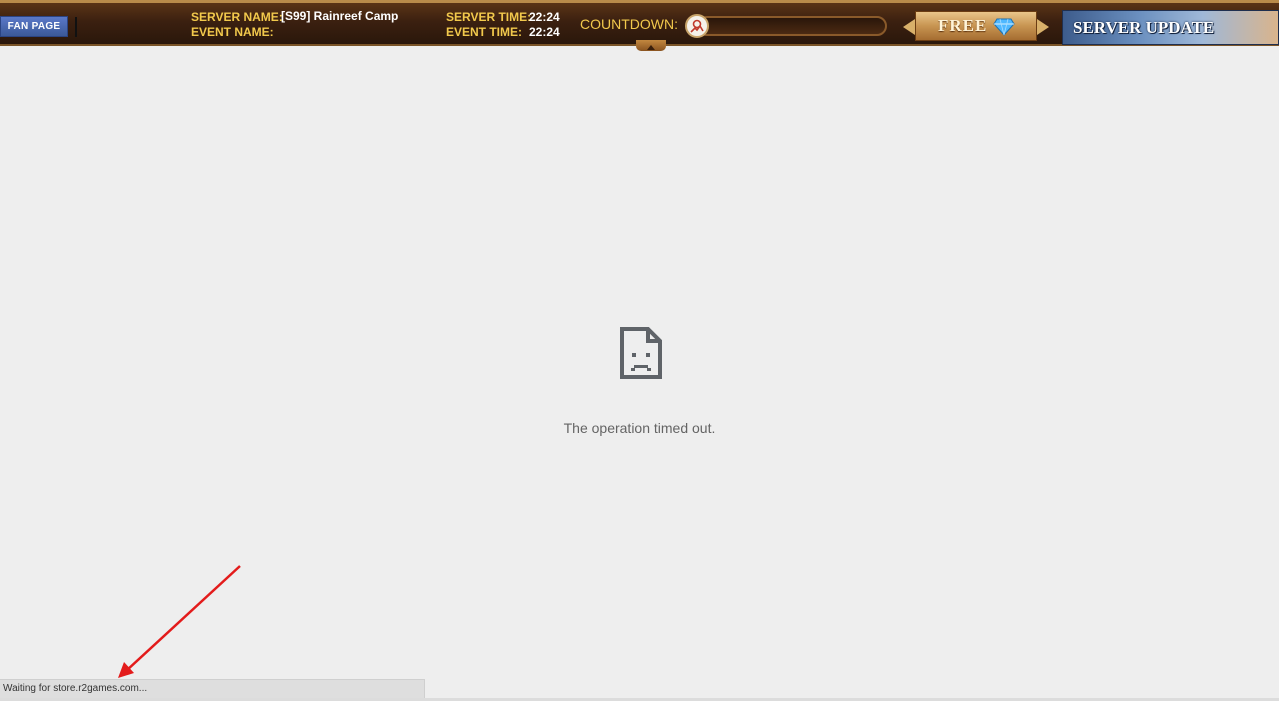 This screenshot has width=1279, height=701. Describe the element at coordinates (34, 26) in the screenshot. I see `fan-page-button: FAN PAGE` at that location.